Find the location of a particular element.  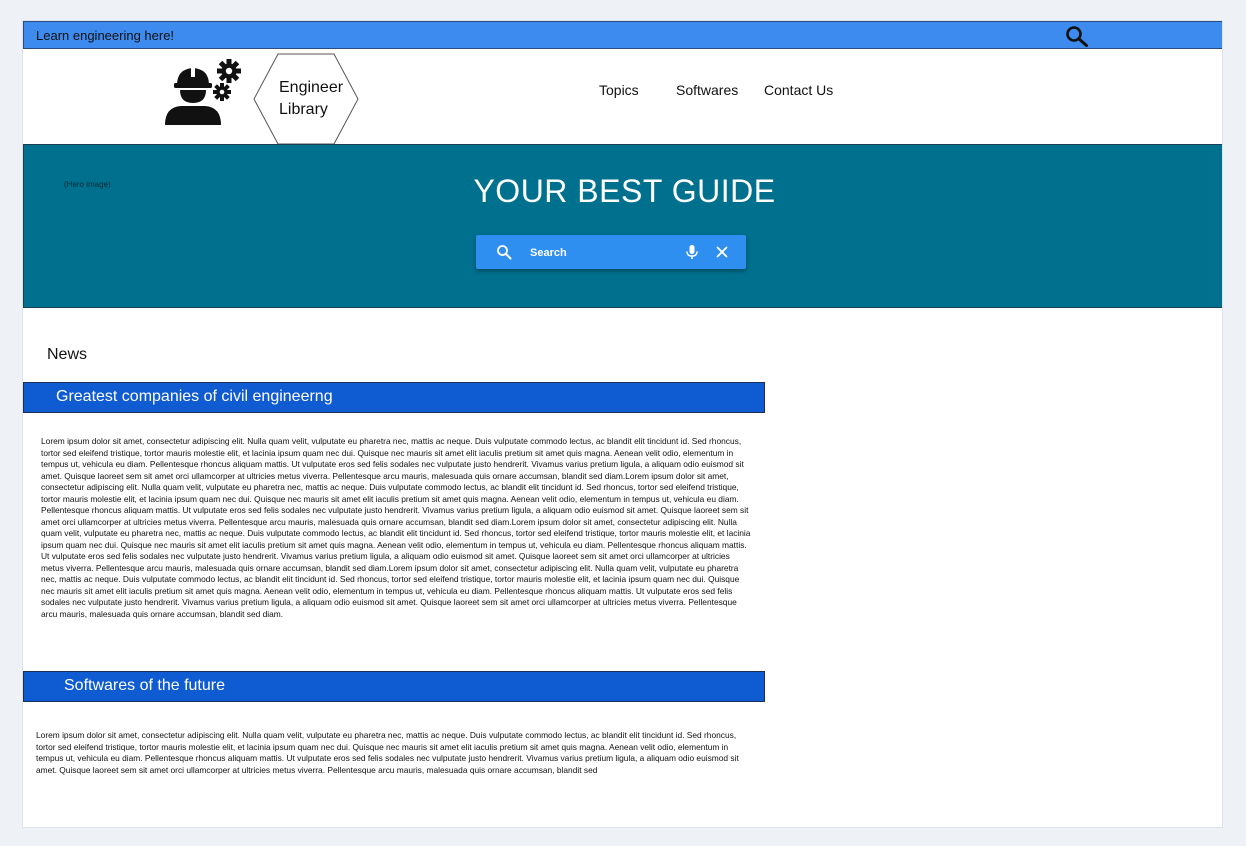

hero-title: YOUR BEST GUIDE is located at coordinates (624, 191).